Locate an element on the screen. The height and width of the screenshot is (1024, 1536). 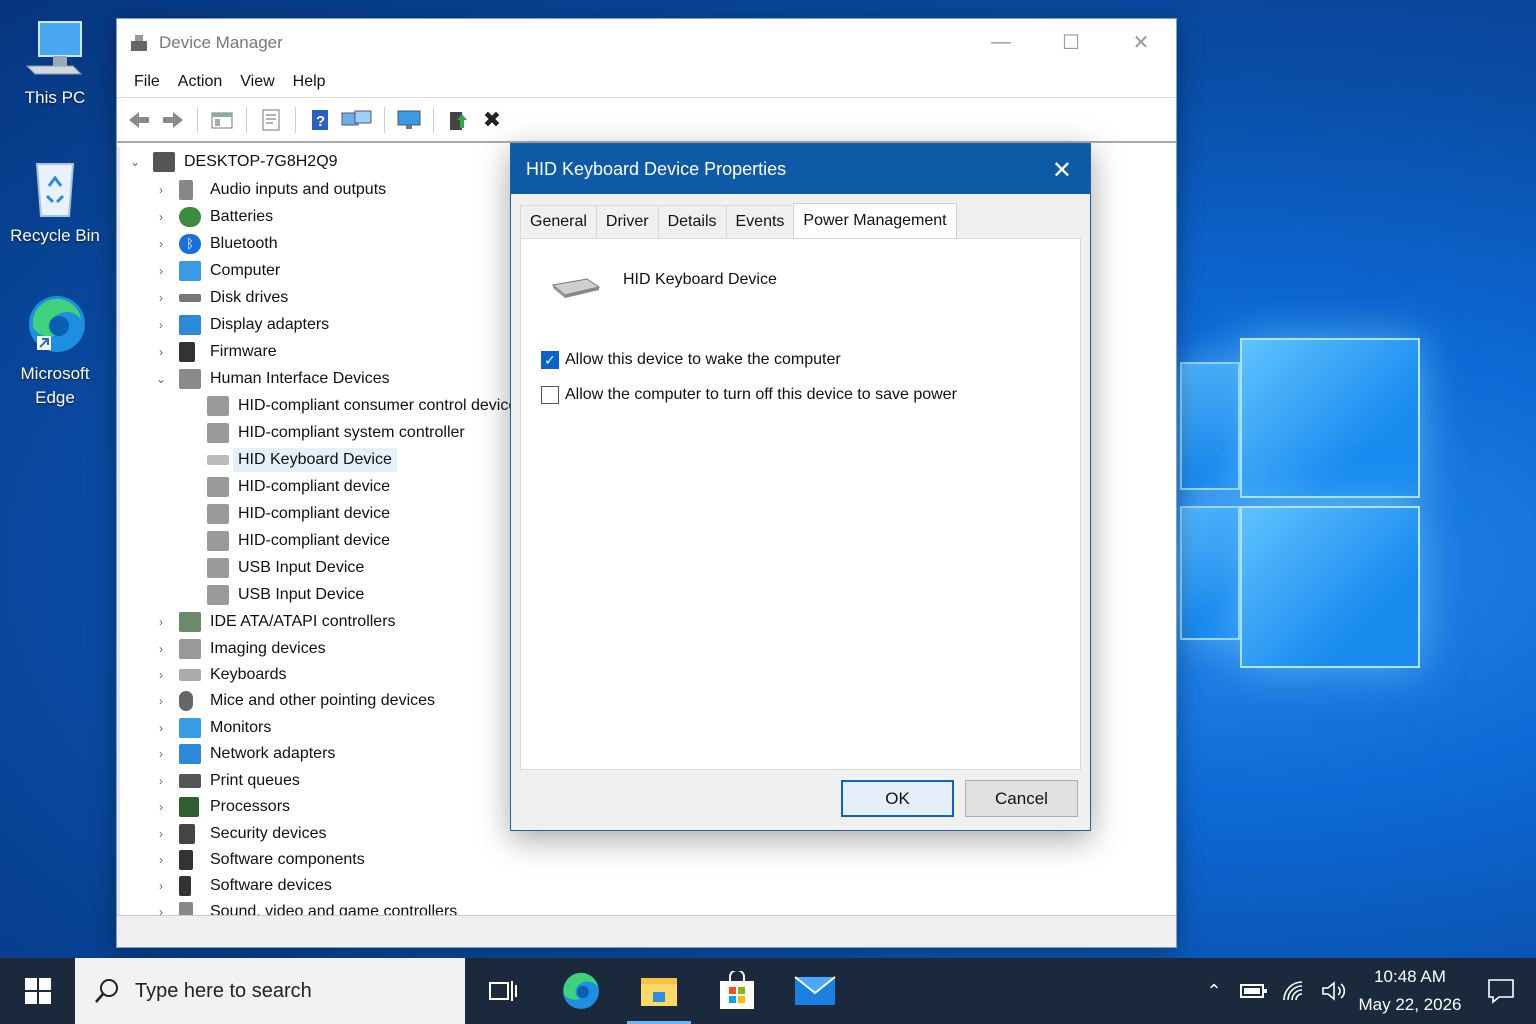
tree-category-hid: ⌄ Human Interface Devices is located at coordinates (271, 379).